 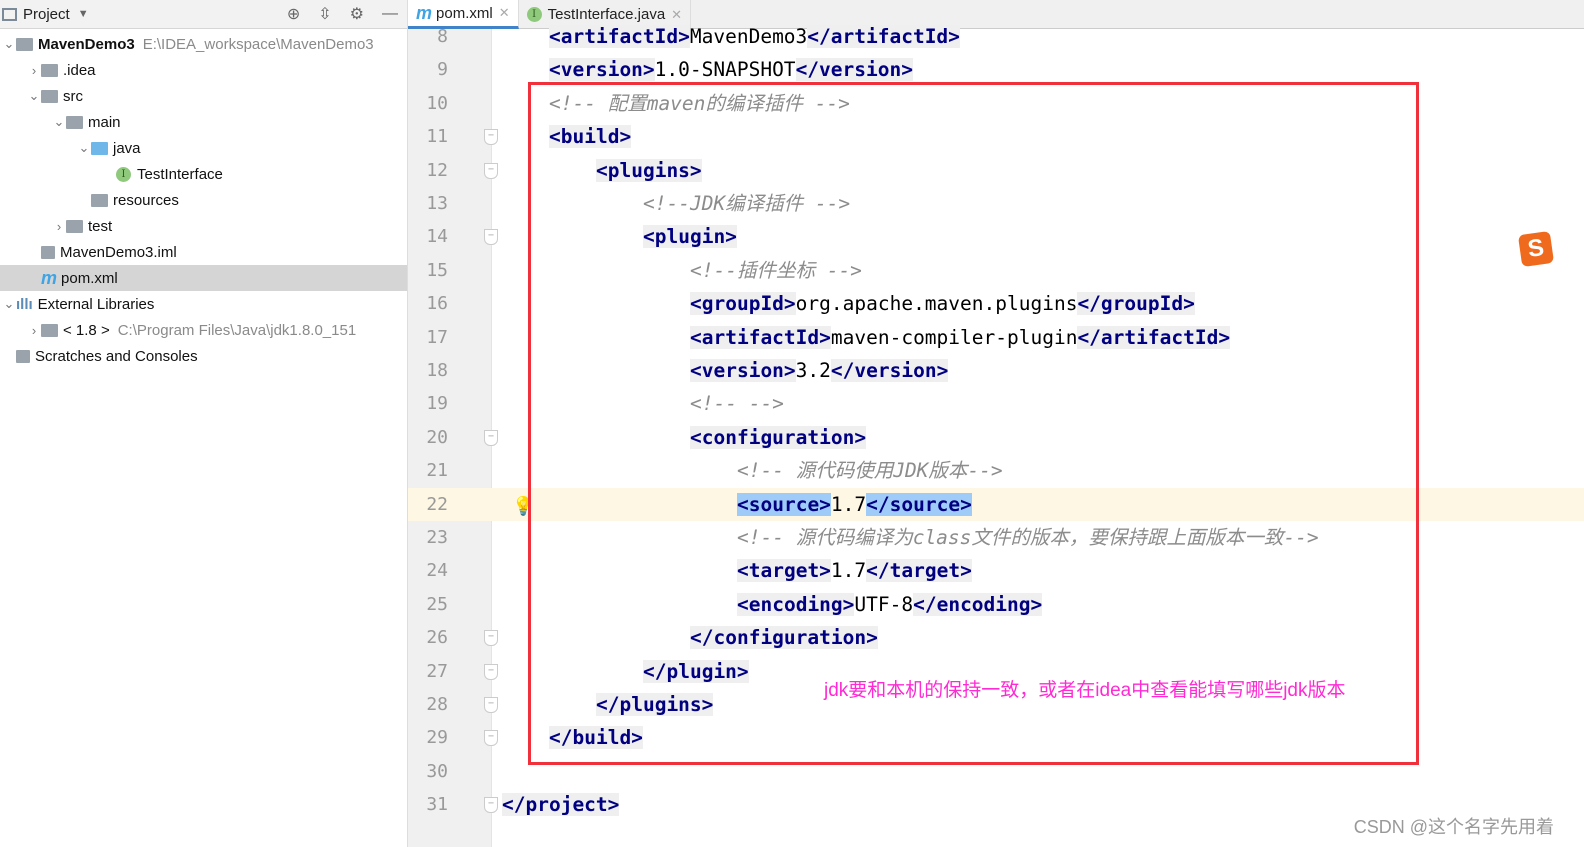 What do you see at coordinates (116, 356) in the screenshot?
I see `tree-item-label: Scratches and Consoles` at bounding box center [116, 356].